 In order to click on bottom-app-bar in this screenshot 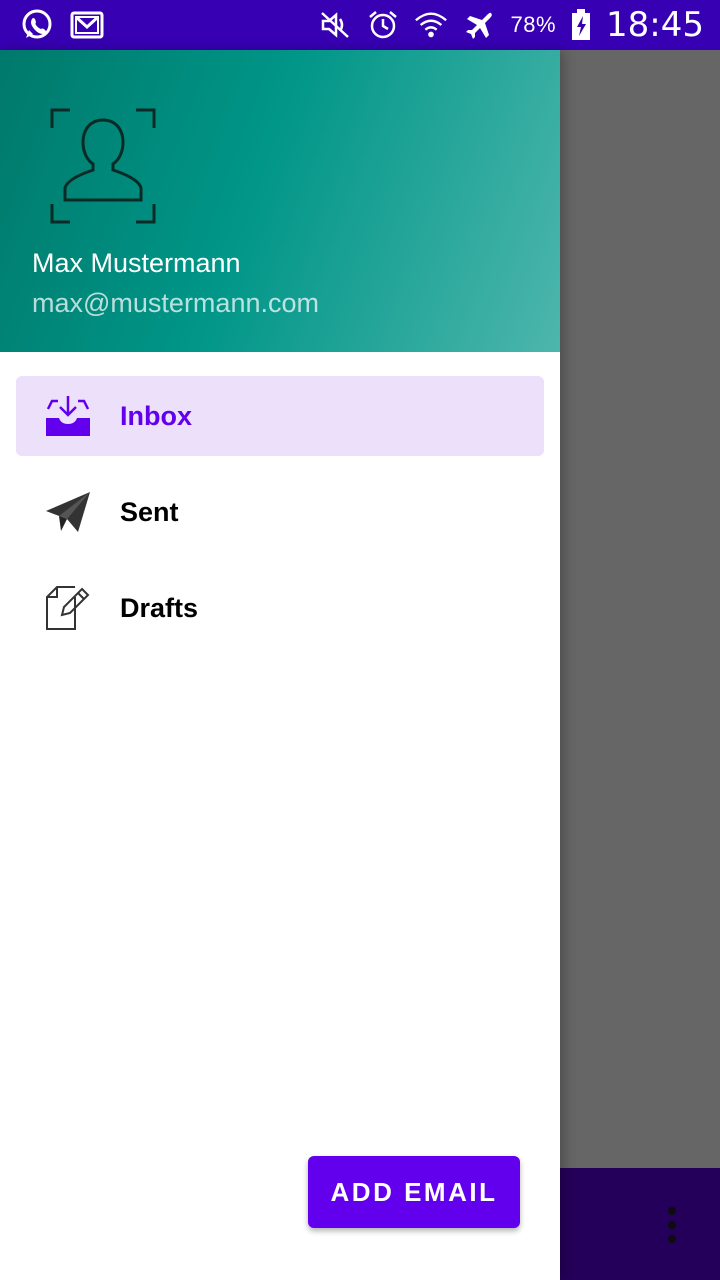, I will do `click(640, 1224)`.